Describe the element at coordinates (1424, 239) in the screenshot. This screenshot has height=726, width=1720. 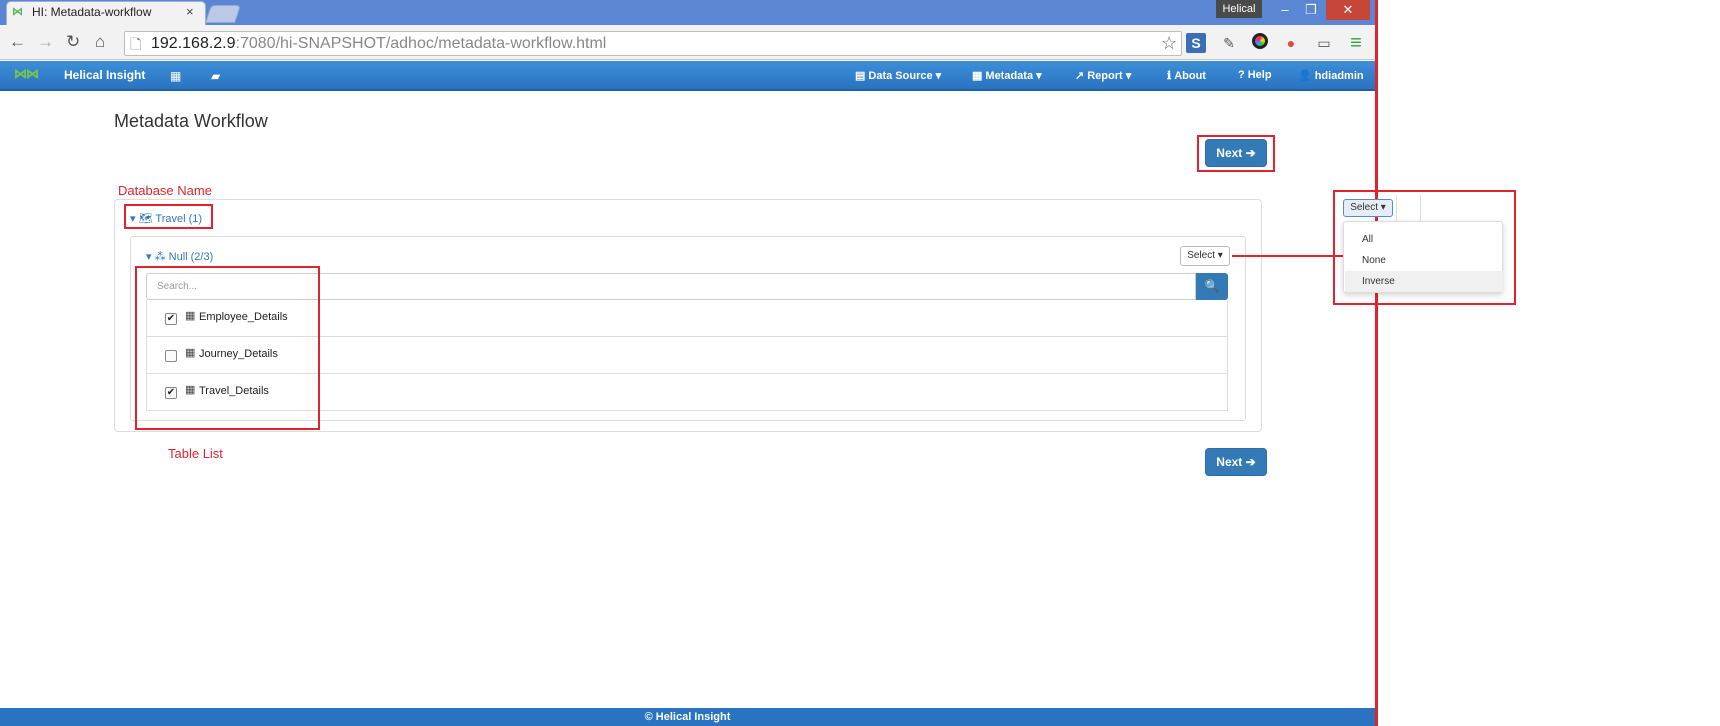
I see `menu-item-all: All` at that location.